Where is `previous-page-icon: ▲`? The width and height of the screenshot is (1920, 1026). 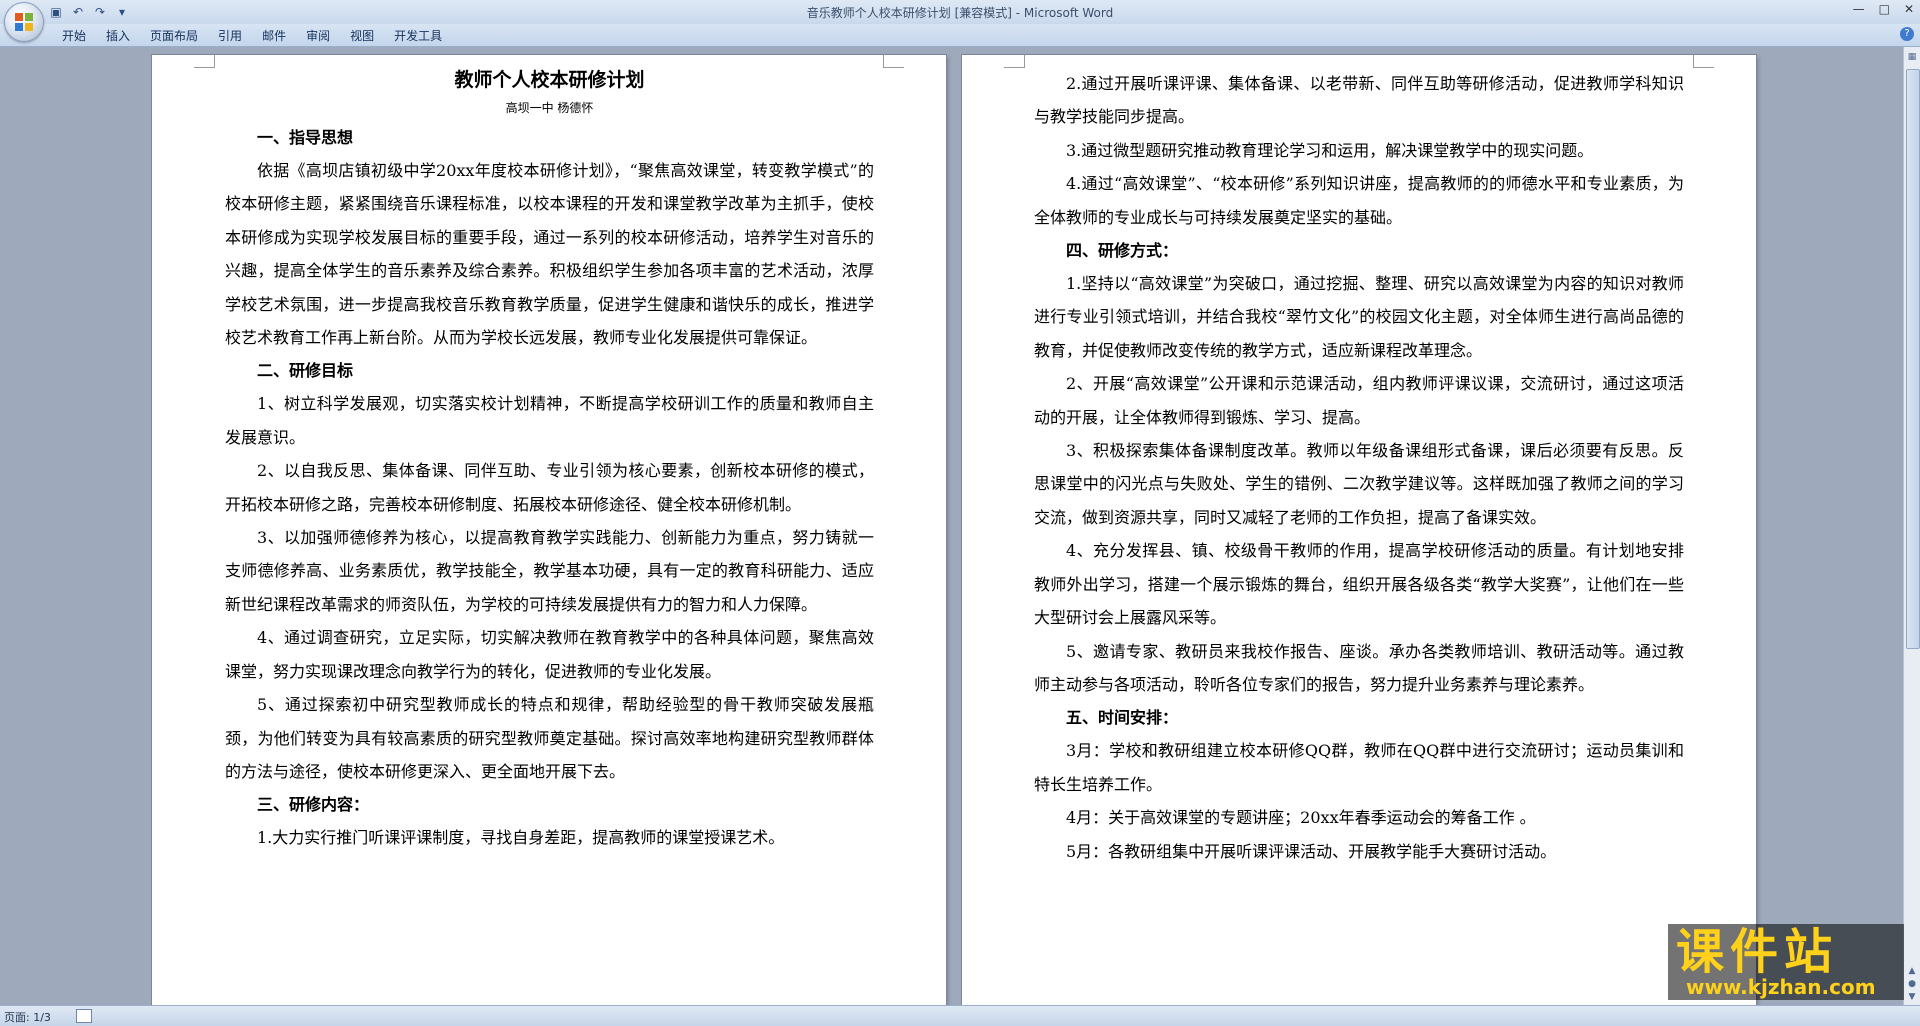
previous-page-icon: ▲ is located at coordinates (1912, 971).